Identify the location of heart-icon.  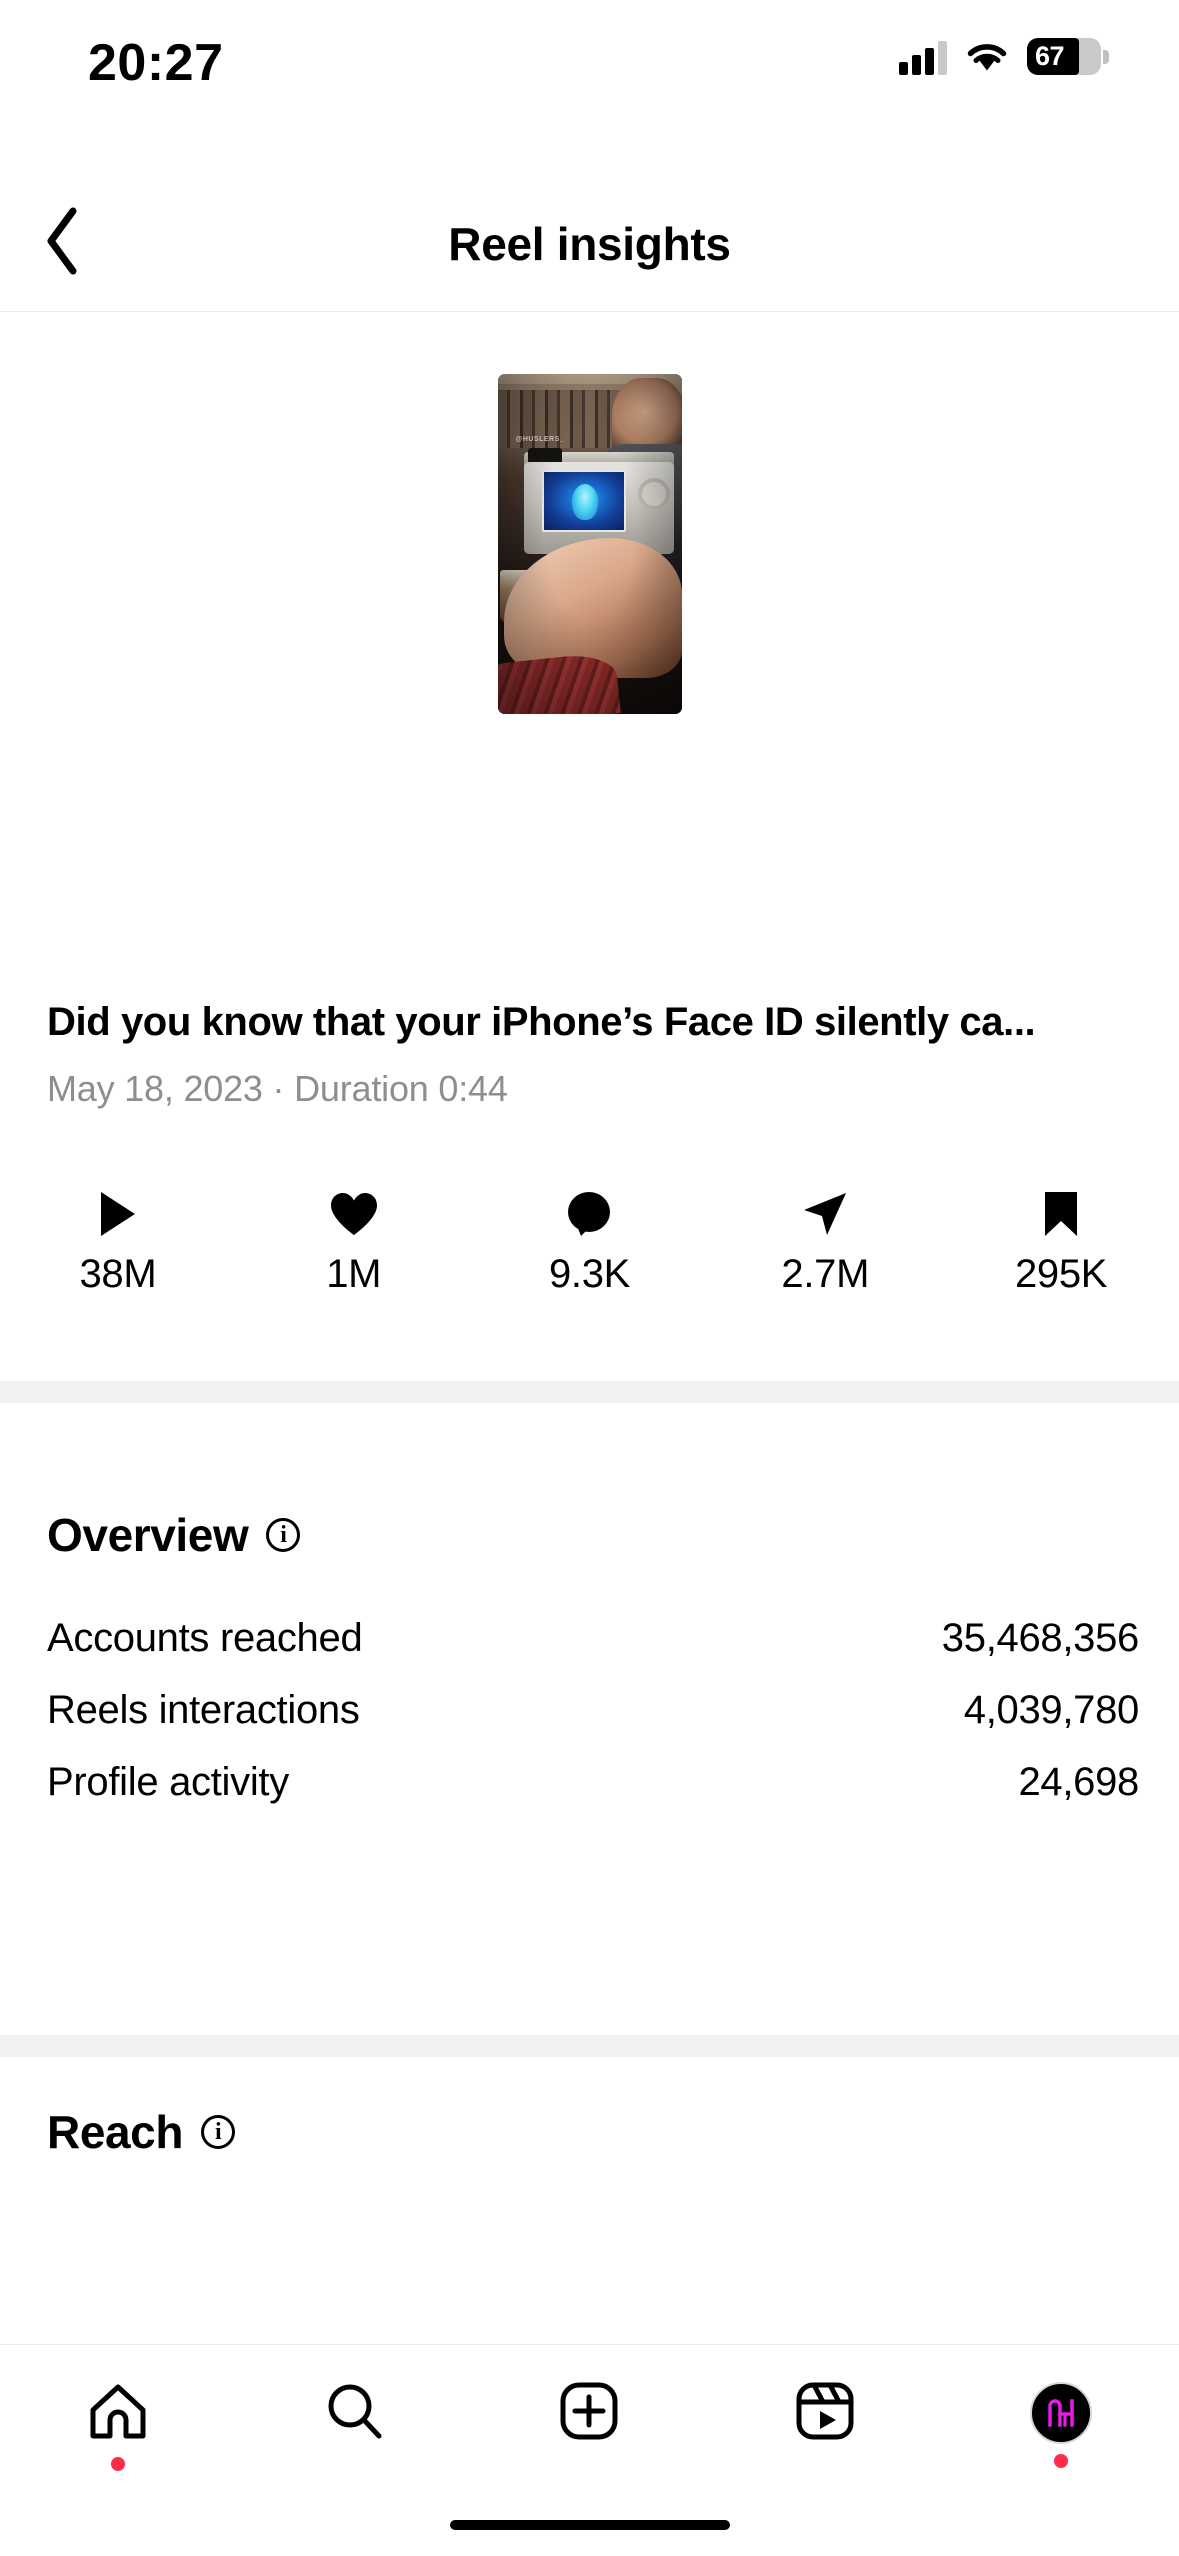
(354, 1214).